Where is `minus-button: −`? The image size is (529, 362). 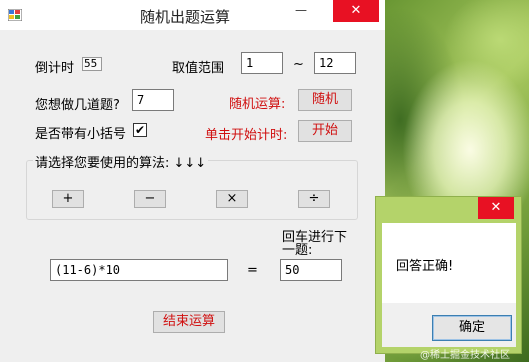
minus-button: − is located at coordinates (150, 199).